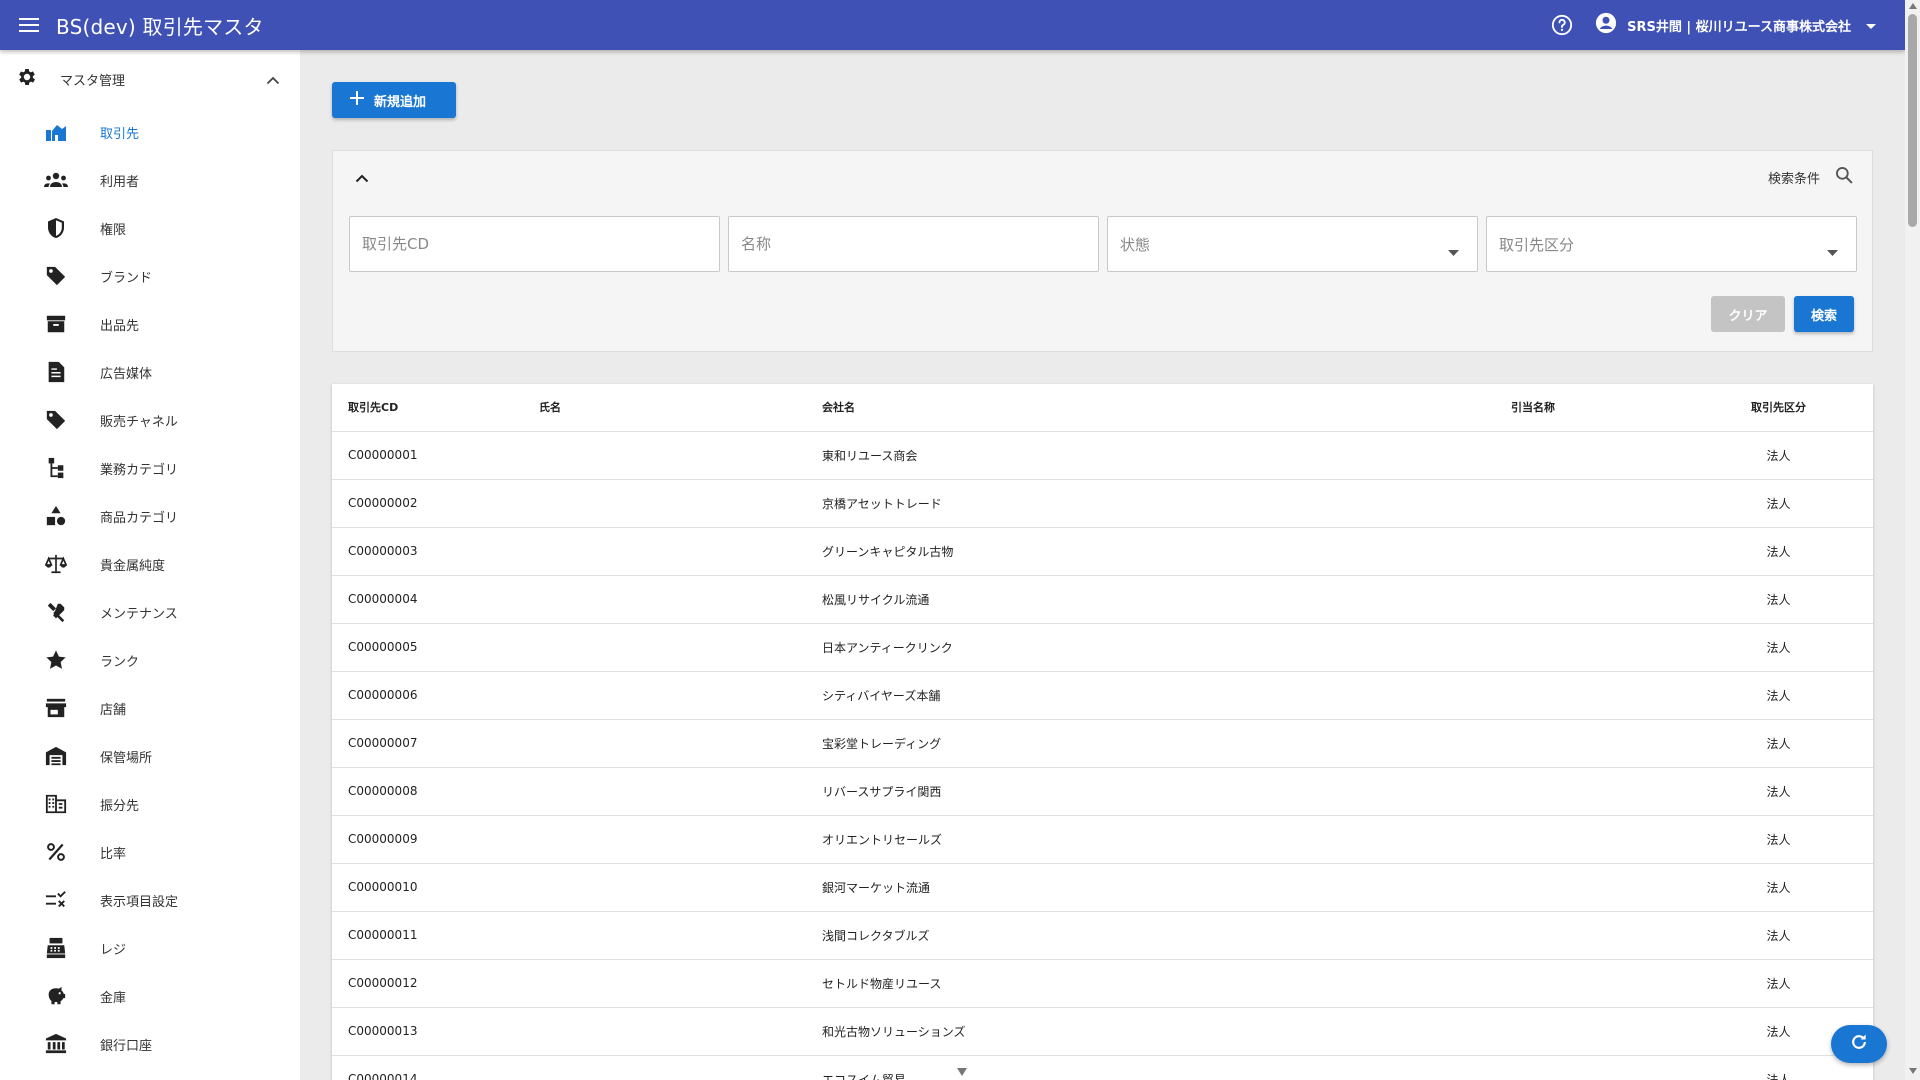 The width and height of the screenshot is (1920, 1080). Describe the element at coordinates (1913, 6) in the screenshot. I see `scroll-up-arrow` at that location.